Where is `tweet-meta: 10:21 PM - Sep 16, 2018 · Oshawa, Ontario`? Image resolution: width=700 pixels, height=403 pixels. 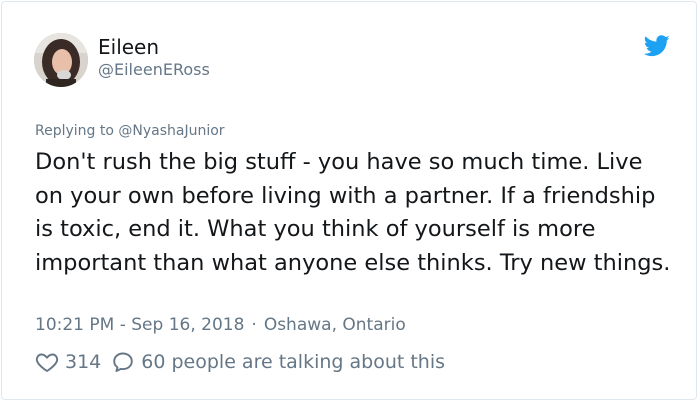 tweet-meta: 10:21 PM - Sep 16, 2018 · Oshawa, Ontario is located at coordinates (220, 325).